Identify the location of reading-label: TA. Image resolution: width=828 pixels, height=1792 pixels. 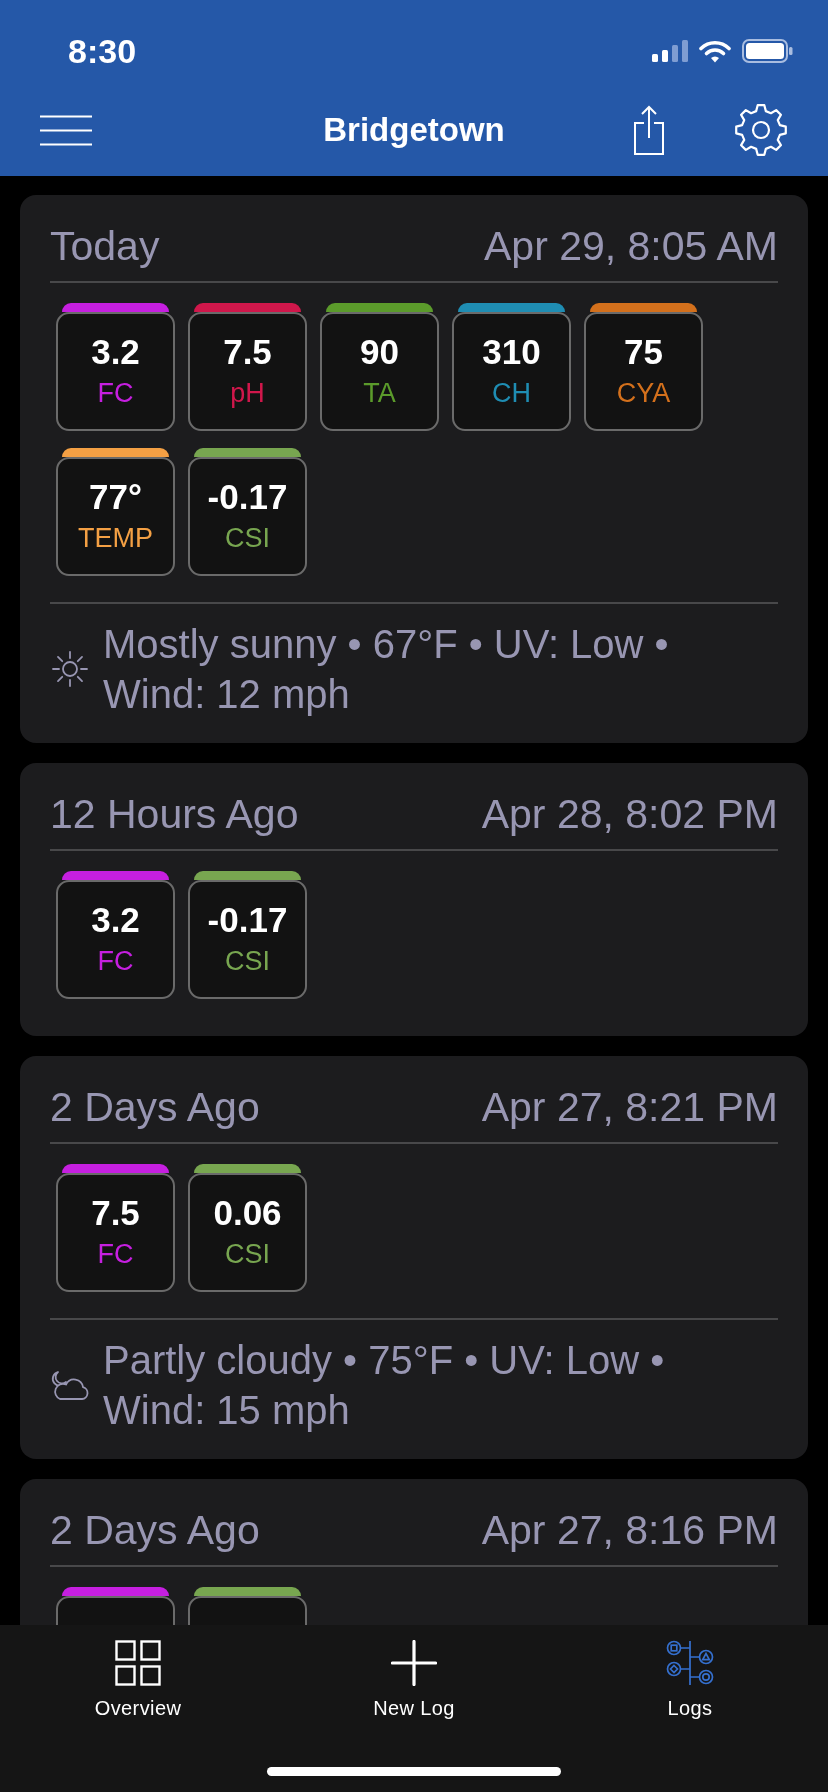
(379, 393).